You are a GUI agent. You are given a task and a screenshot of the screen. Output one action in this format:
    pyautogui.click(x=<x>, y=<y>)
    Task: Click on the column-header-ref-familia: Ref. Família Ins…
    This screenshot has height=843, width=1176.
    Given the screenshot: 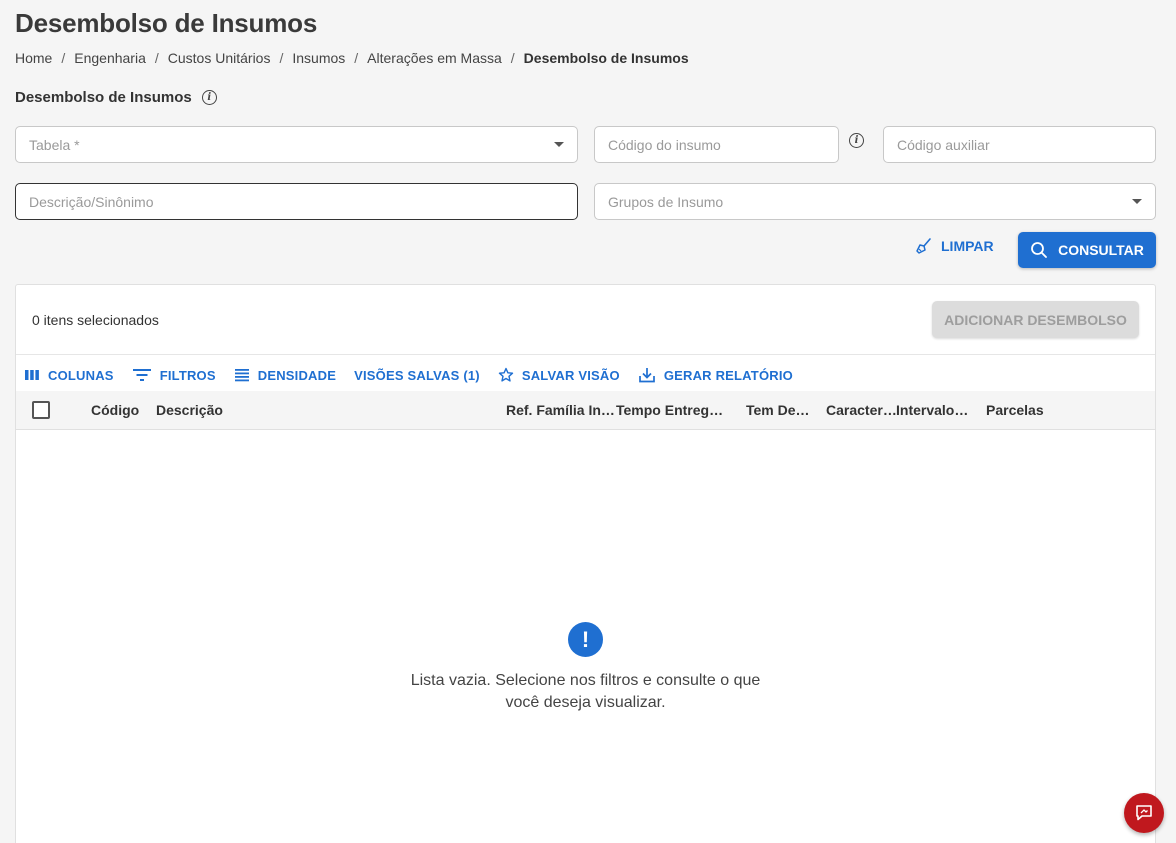 What is the action you would take?
    pyautogui.click(x=562, y=410)
    